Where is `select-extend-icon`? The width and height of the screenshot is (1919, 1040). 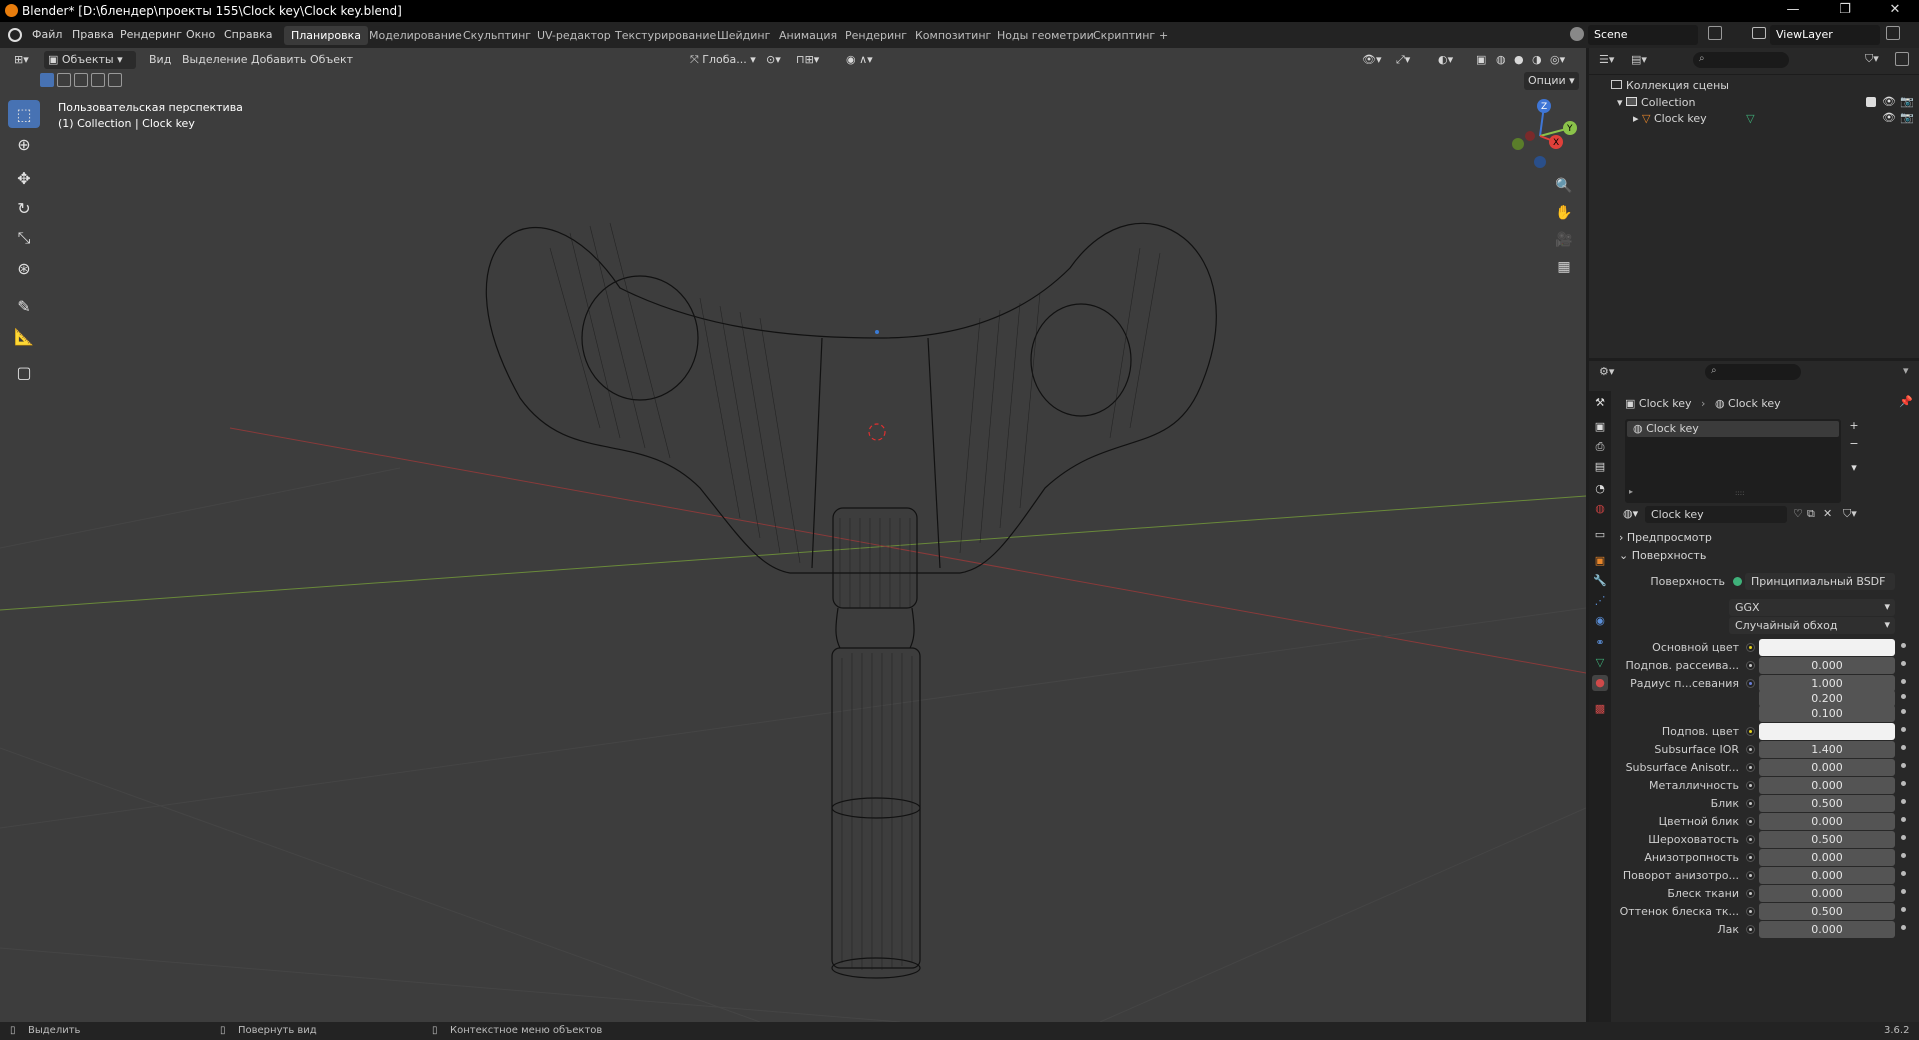 select-extend-icon is located at coordinates (64, 80).